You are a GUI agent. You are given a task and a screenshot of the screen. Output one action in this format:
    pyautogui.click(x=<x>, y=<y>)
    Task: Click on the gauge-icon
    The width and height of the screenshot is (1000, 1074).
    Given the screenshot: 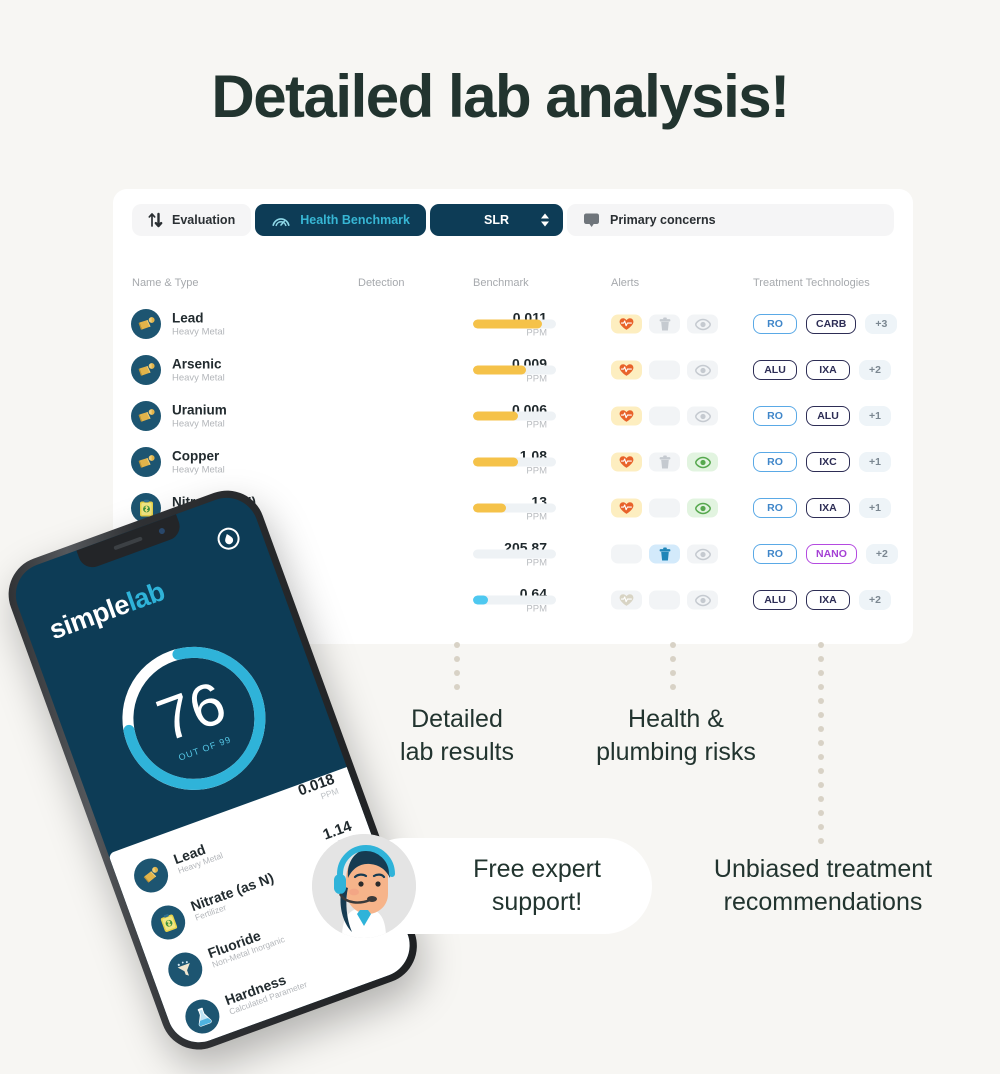 What is the action you would take?
    pyautogui.click(x=281, y=220)
    